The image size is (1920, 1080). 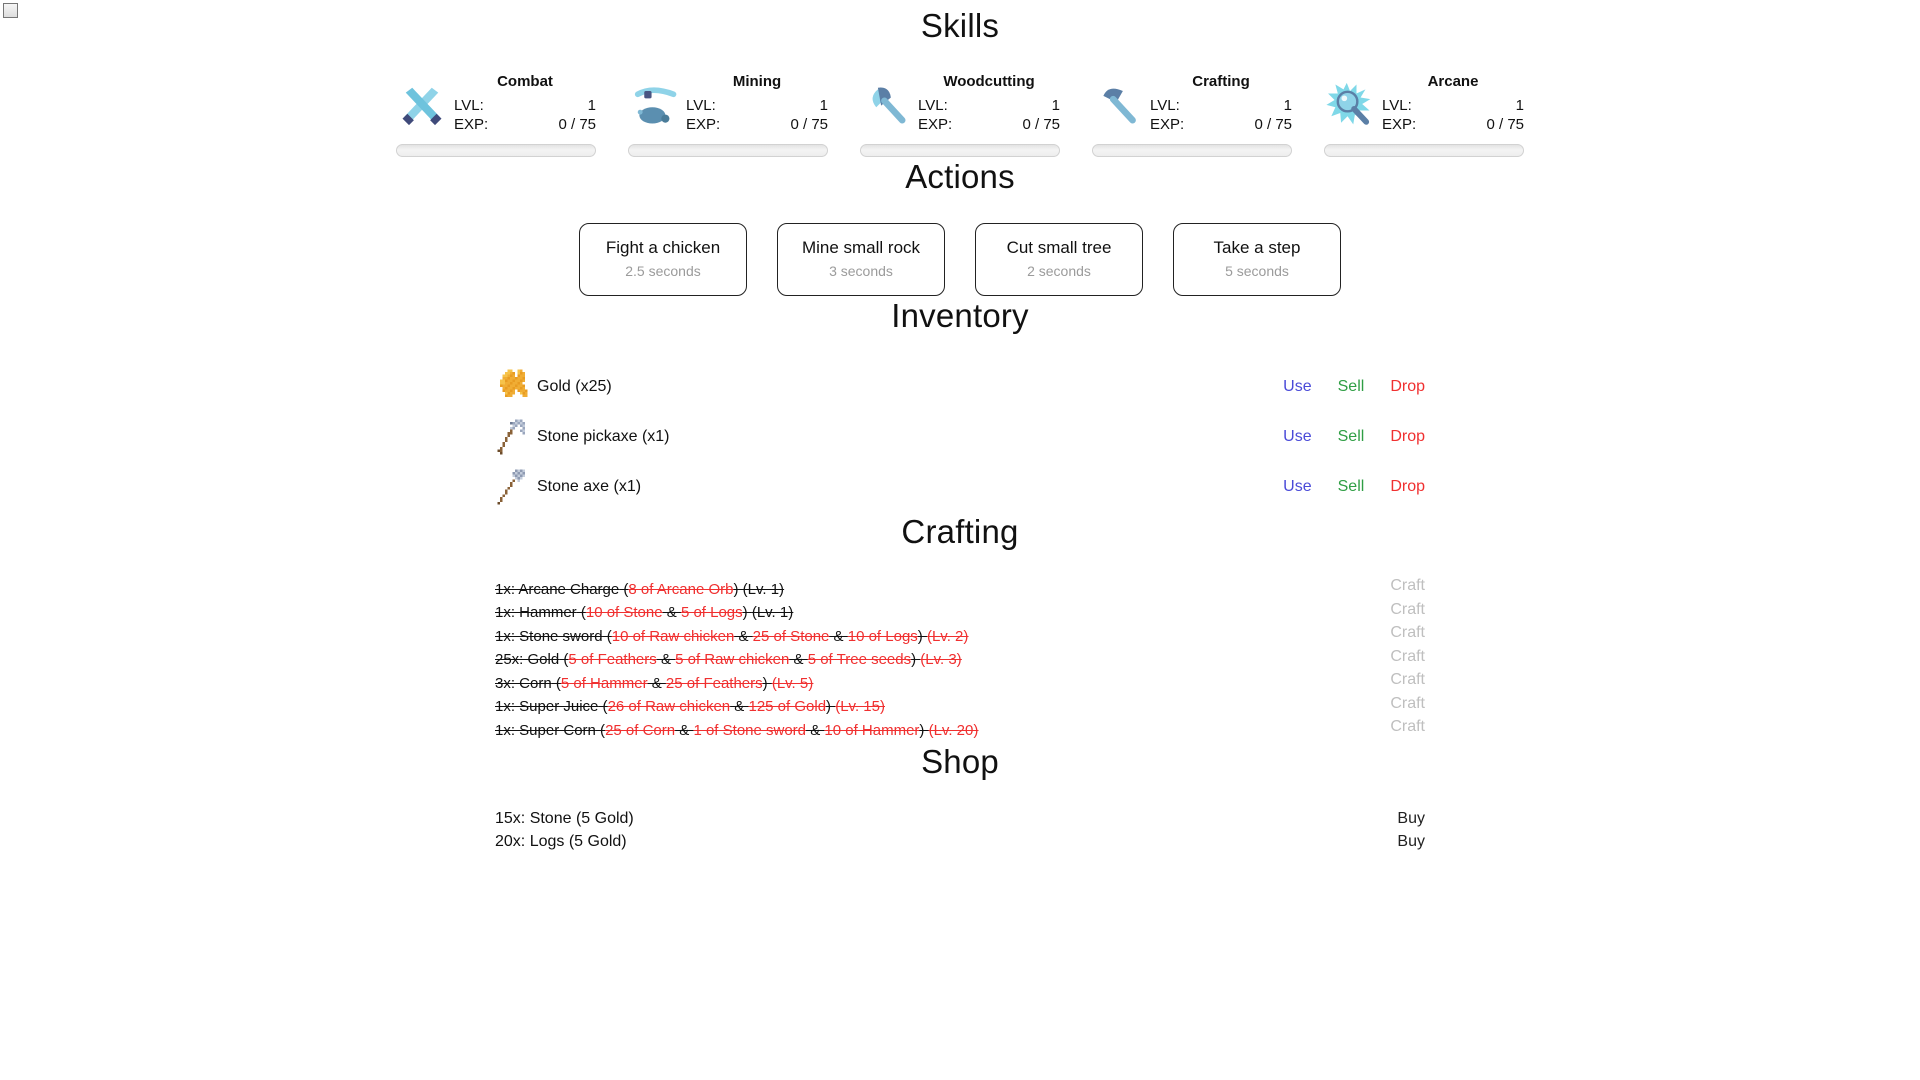 I want to click on skill-card-top: Woodcutting LVL: 1 EXP: 0 / 75, so click(x=960, y=104).